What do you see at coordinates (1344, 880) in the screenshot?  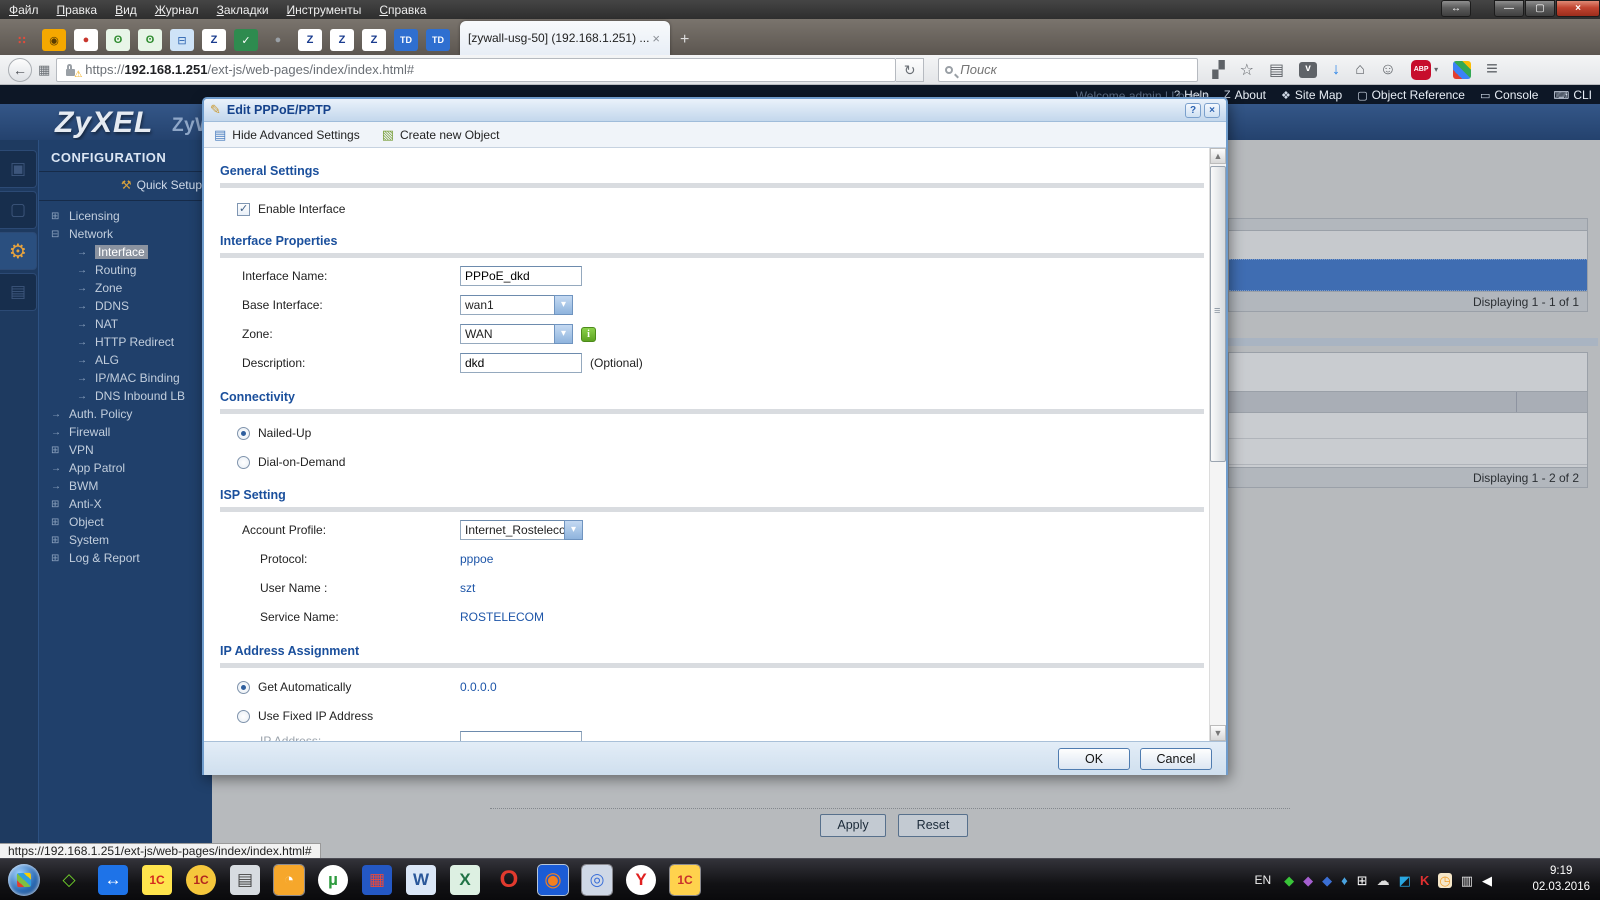 I see `tray-icon: ♦` at bounding box center [1344, 880].